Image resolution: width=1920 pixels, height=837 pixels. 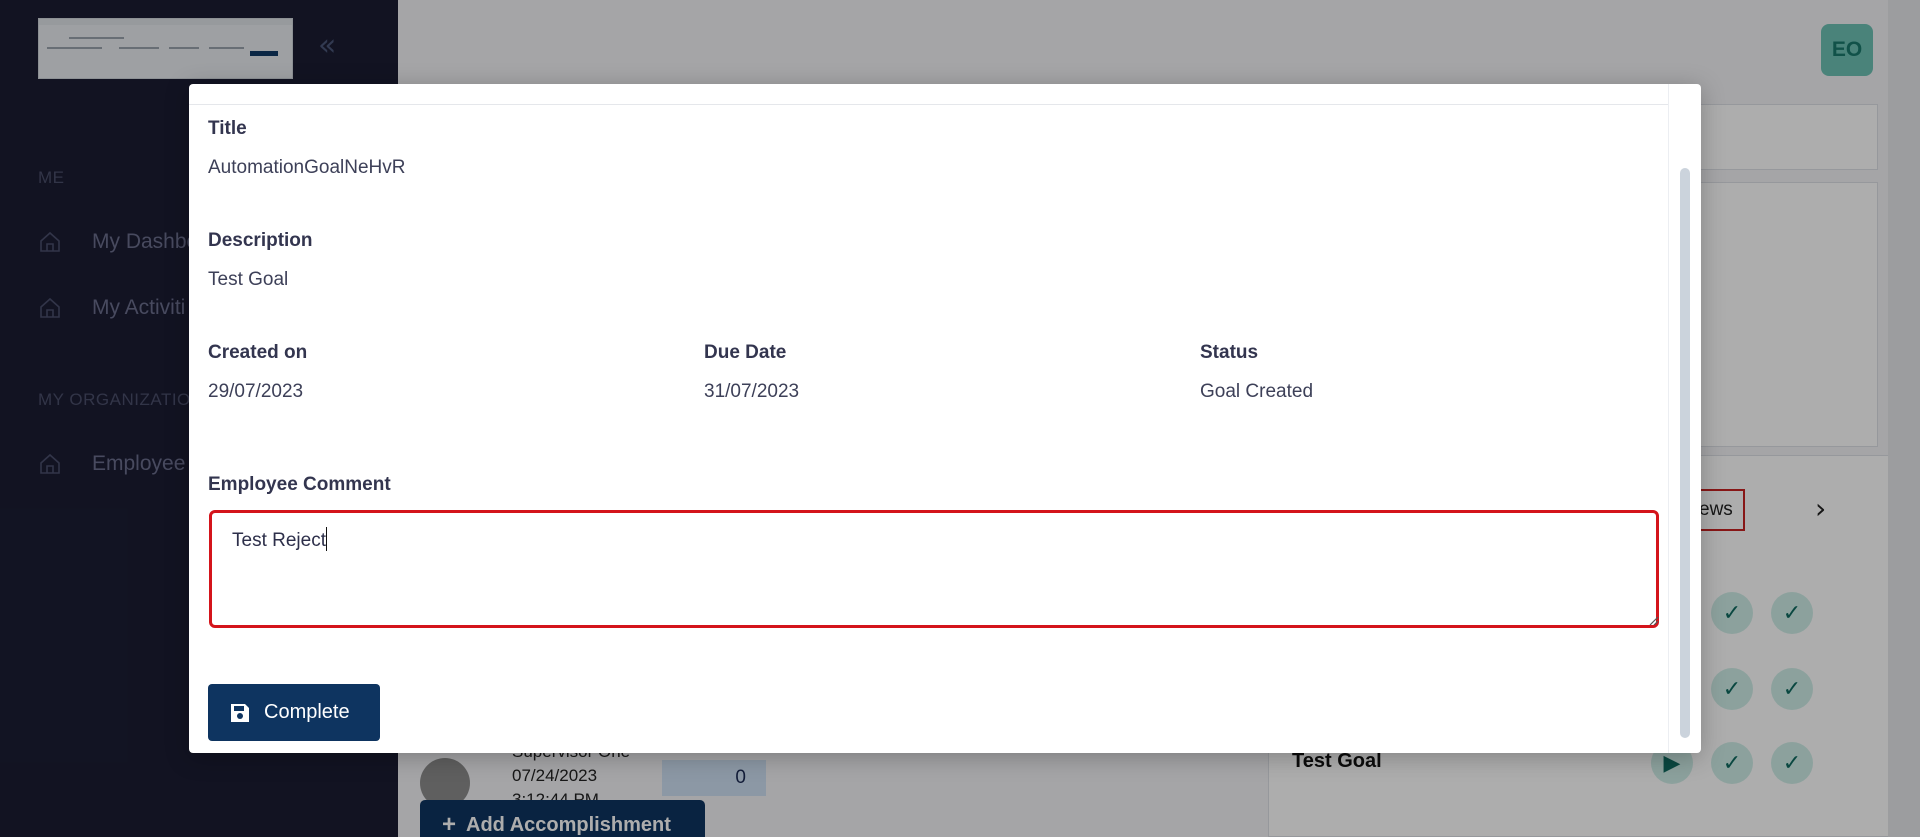 I want to click on text-caret, so click(x=326, y=539).